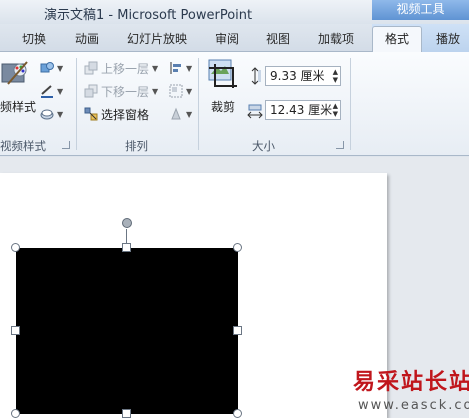 The image size is (469, 418). Describe the element at coordinates (125, 68) in the screenshot. I see `bring-forward-label: 上移一层` at that location.